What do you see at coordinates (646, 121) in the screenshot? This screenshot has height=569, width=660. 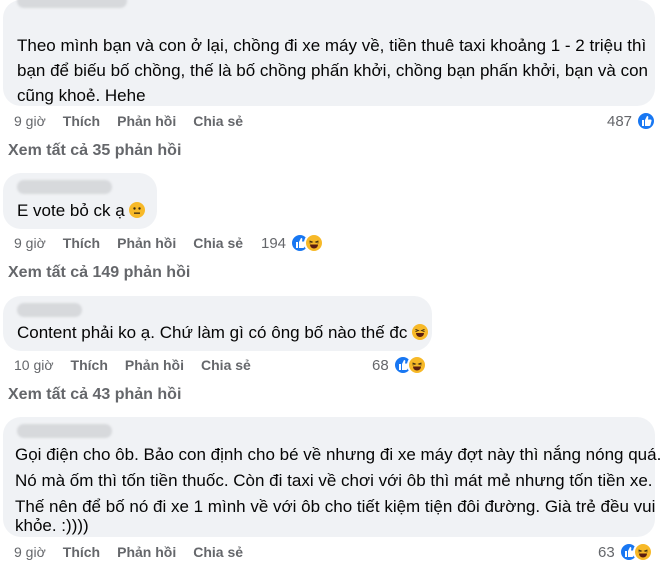 I see `like-icon` at bounding box center [646, 121].